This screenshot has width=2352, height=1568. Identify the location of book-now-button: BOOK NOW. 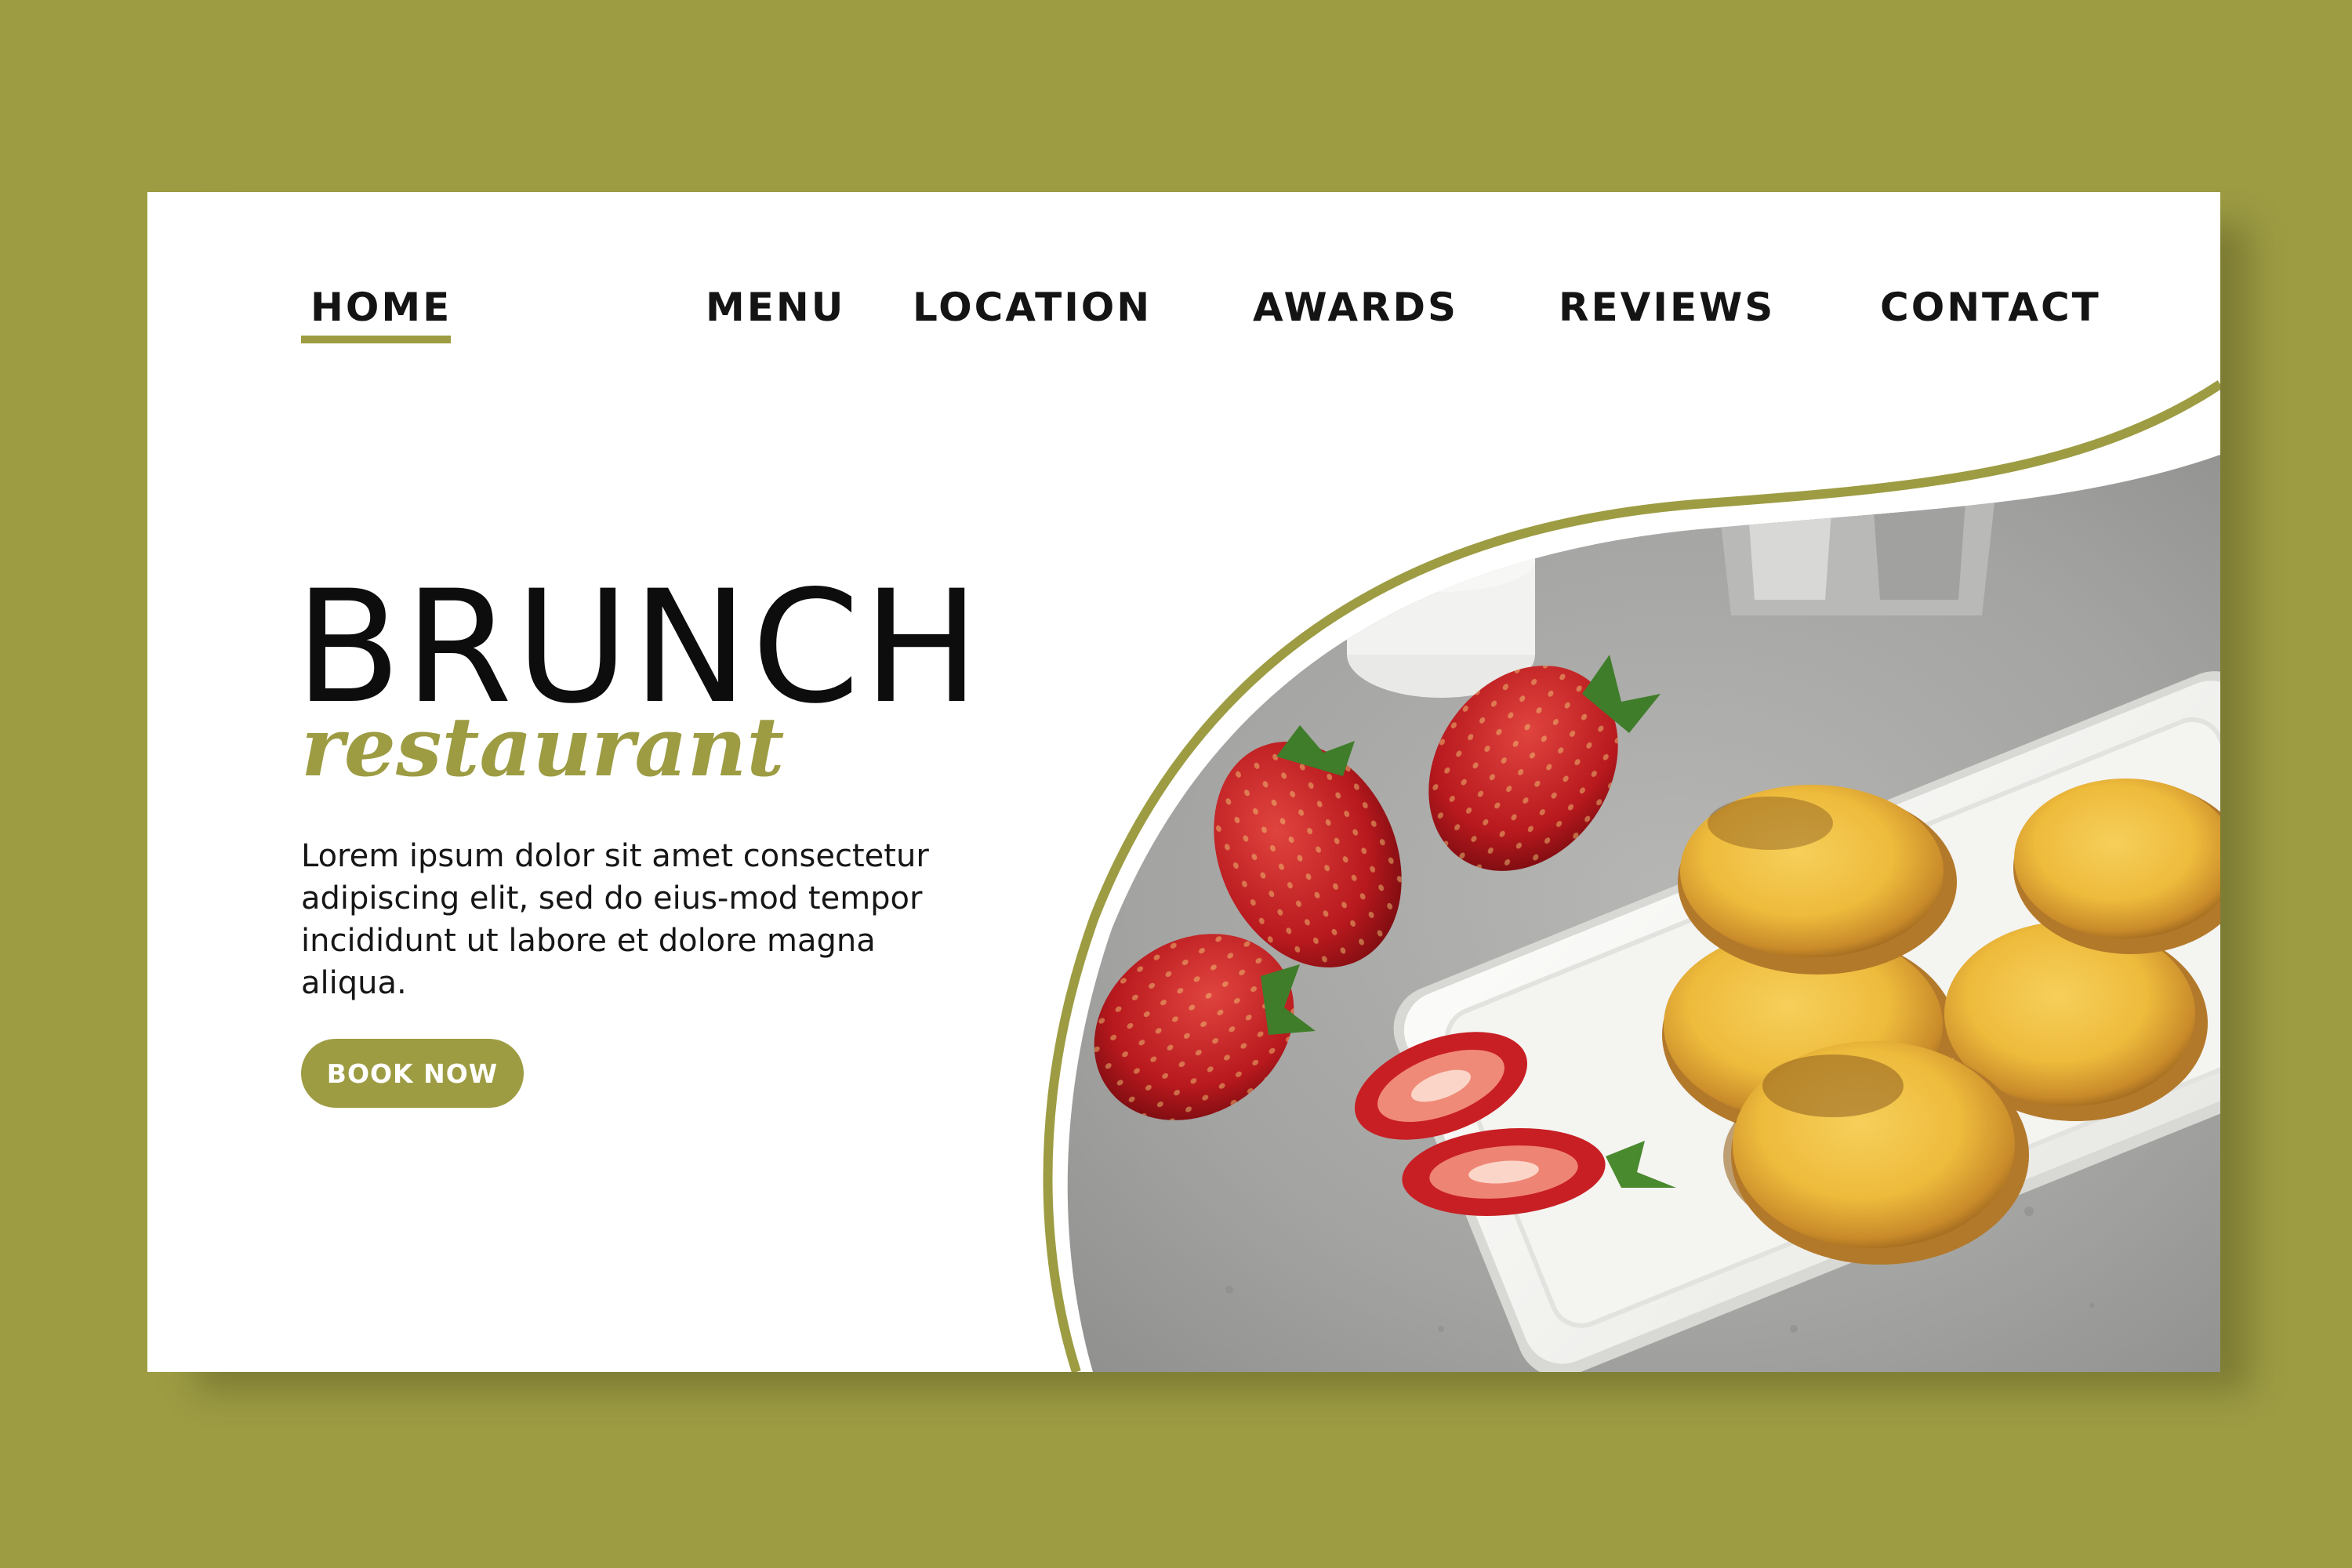
(413, 1073).